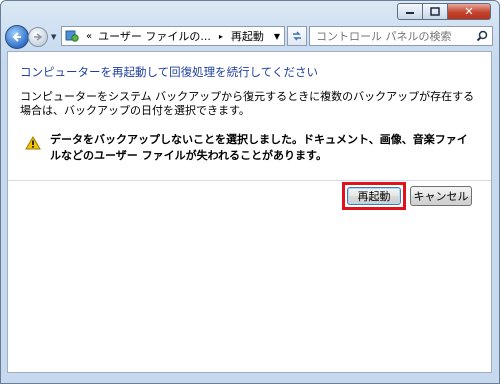 This screenshot has height=384, width=500. I want to click on search-box, so click(401, 36).